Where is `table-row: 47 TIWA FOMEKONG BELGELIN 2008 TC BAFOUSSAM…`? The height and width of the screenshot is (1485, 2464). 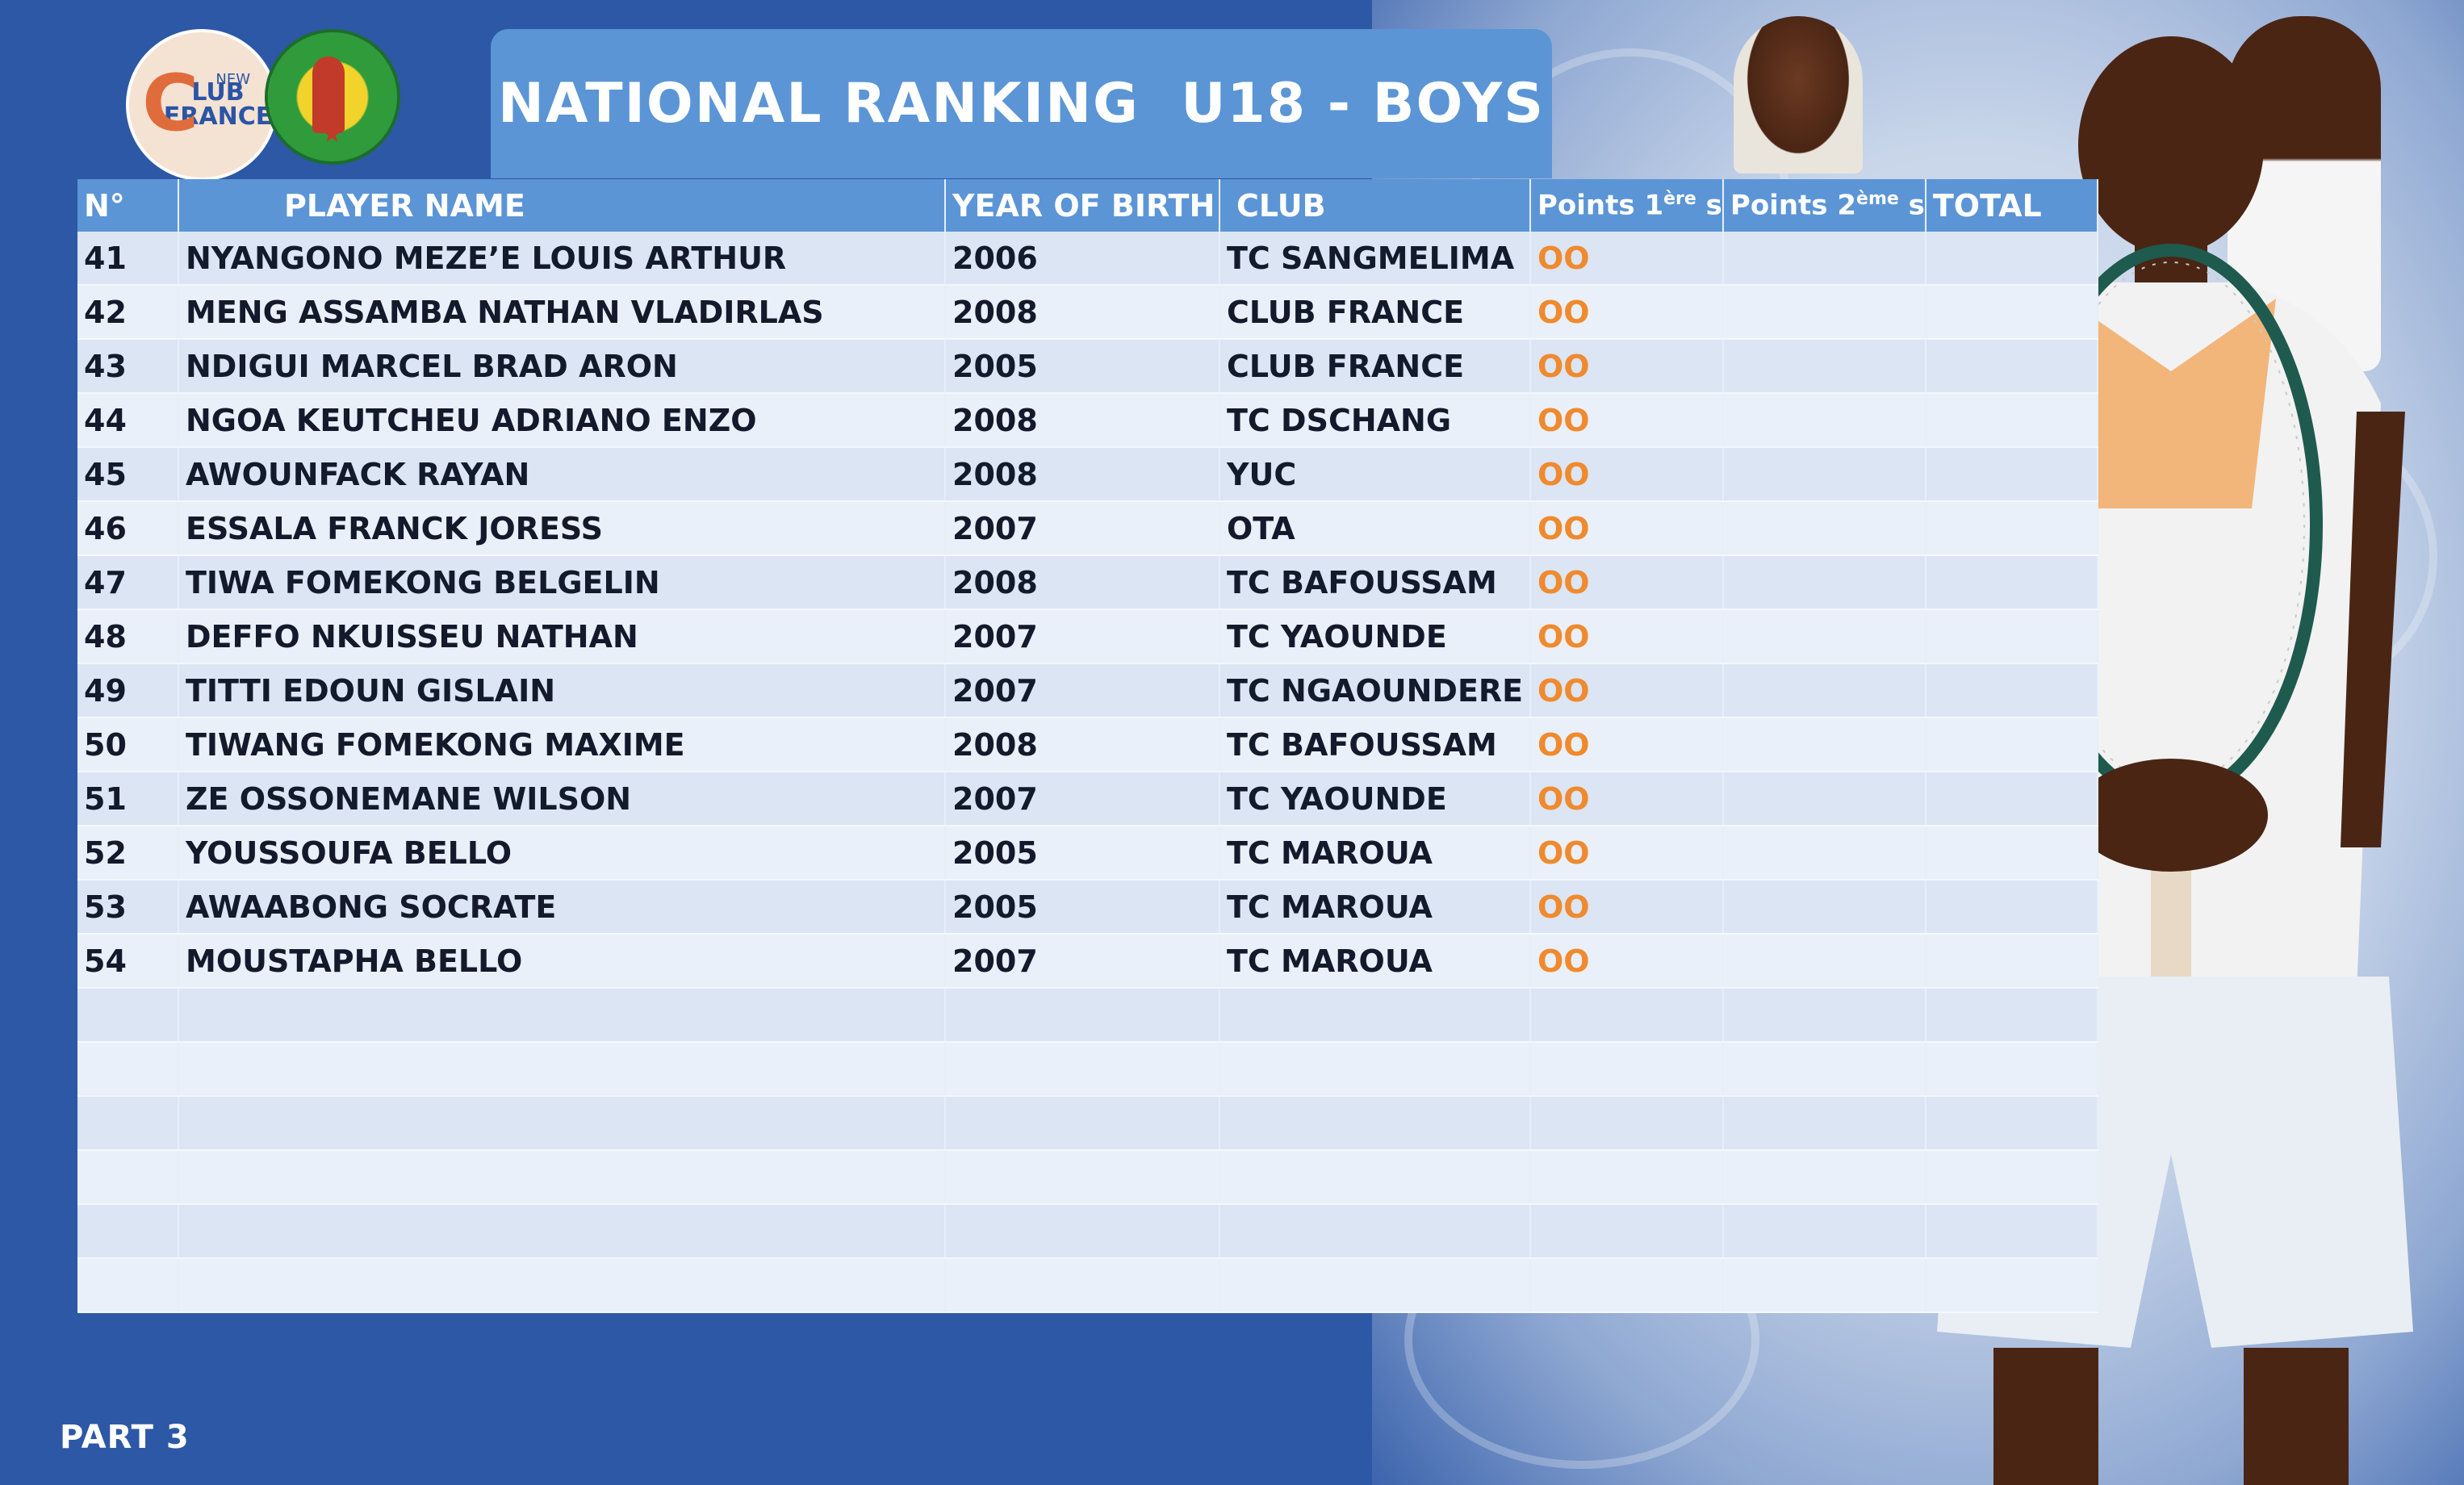
table-row: 47 TIWA FOMEKONG BELGELIN 2008 TC BAFOUSSAM… is located at coordinates (1087, 582).